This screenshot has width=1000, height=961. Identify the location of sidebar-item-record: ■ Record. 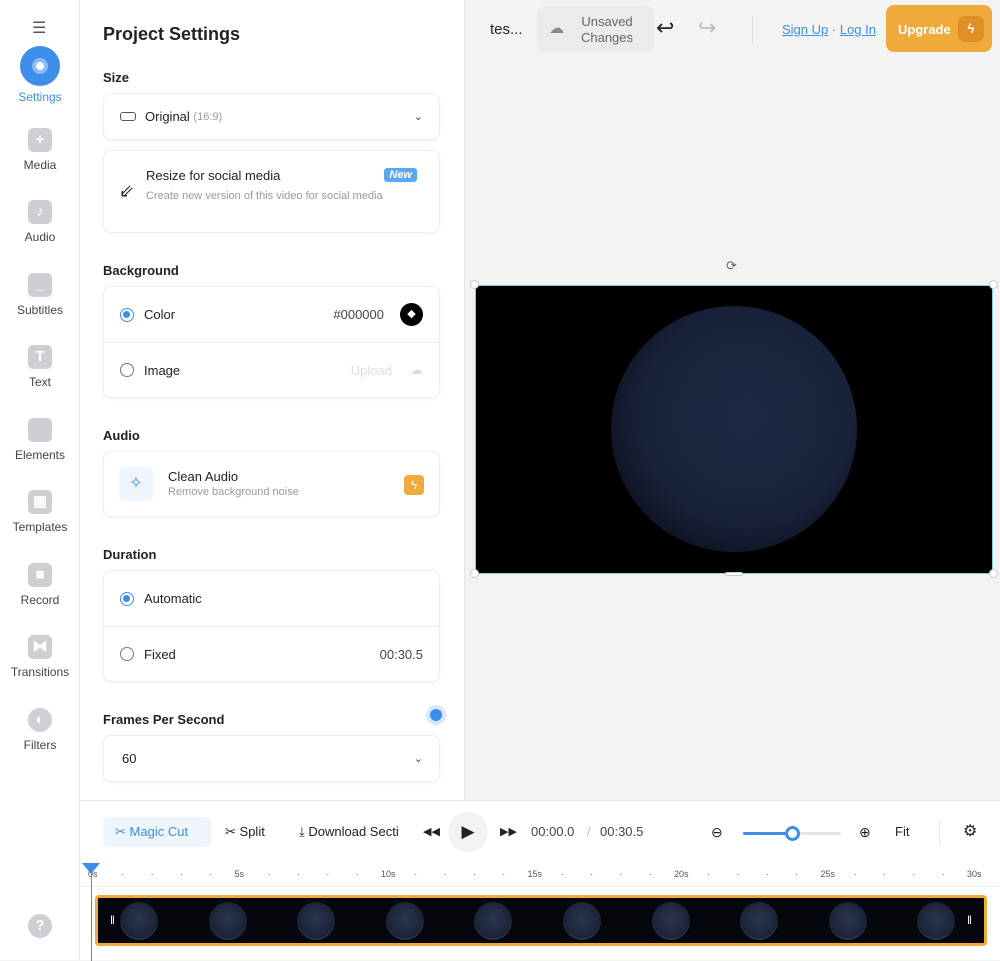
(40, 585).